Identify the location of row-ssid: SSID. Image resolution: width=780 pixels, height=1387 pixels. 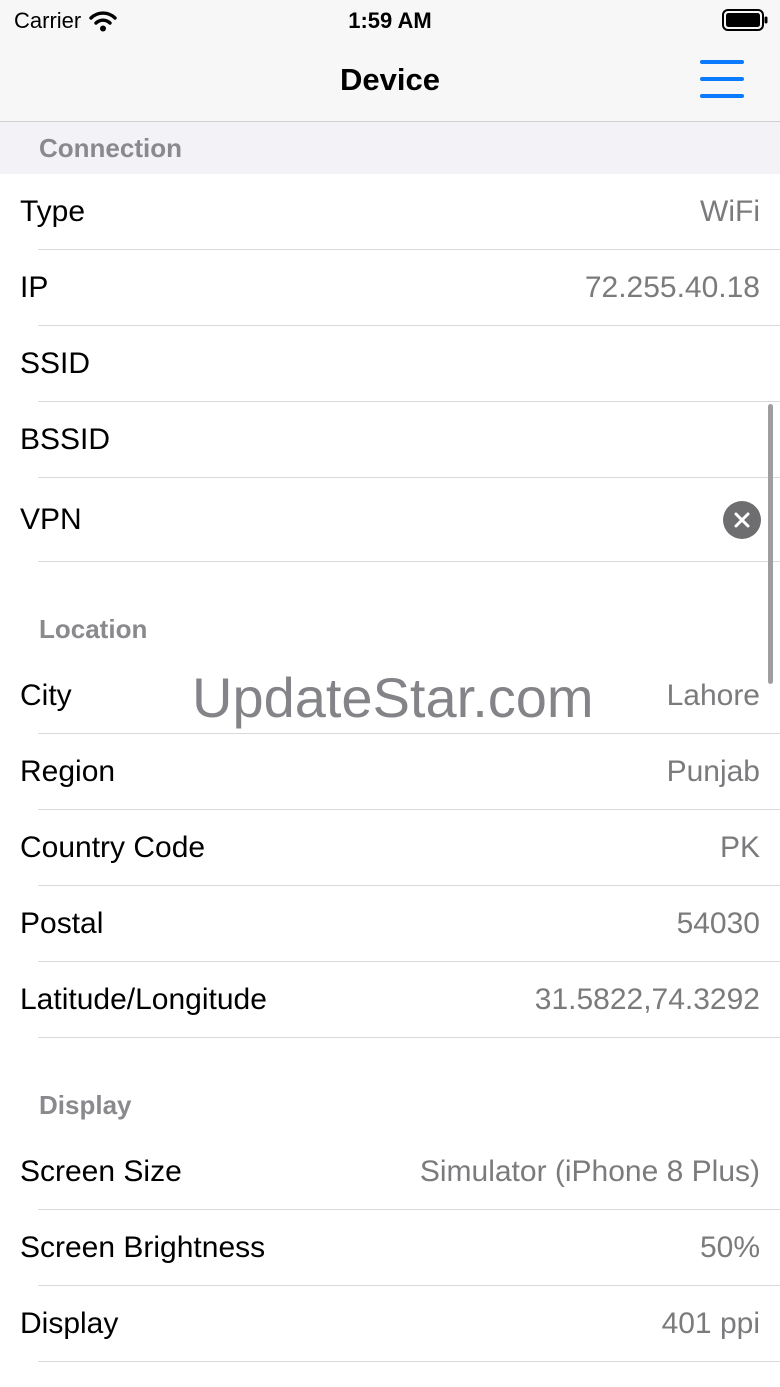
(390, 364).